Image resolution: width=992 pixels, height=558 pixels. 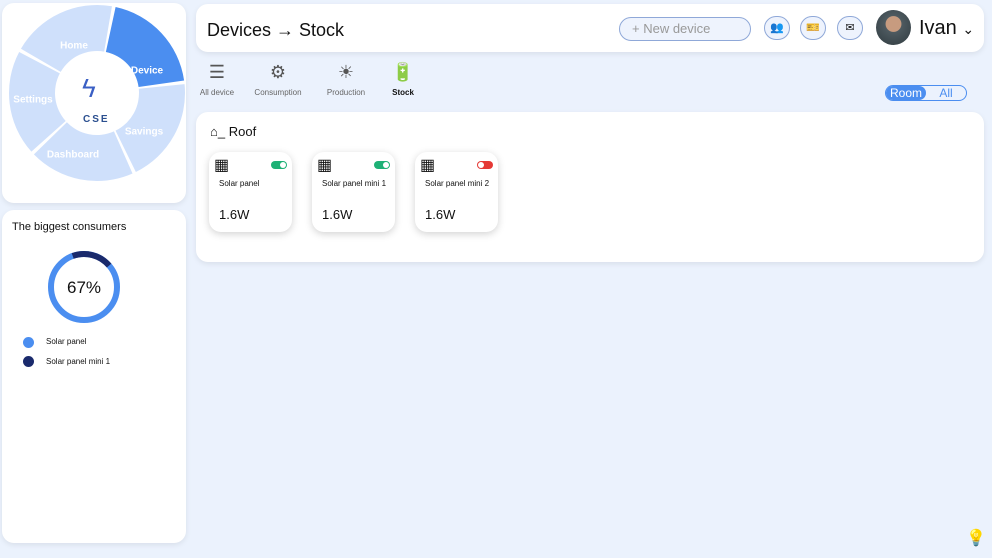 What do you see at coordinates (685, 29) in the screenshot?
I see `new-device-button: + New device` at bounding box center [685, 29].